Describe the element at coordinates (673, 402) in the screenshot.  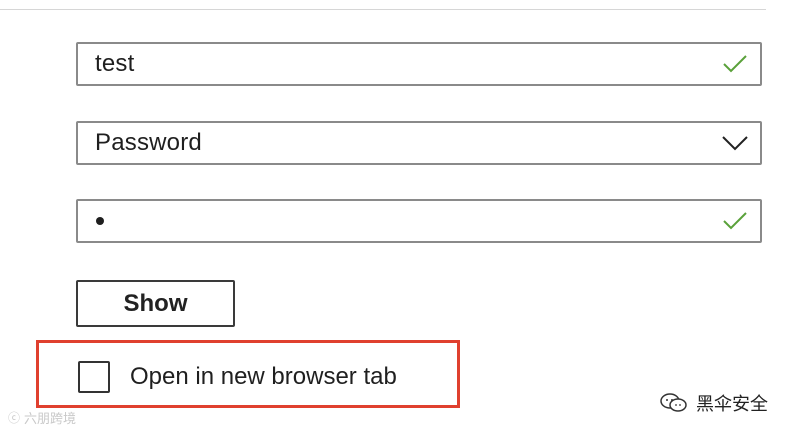
I see `wechat-icon` at that location.